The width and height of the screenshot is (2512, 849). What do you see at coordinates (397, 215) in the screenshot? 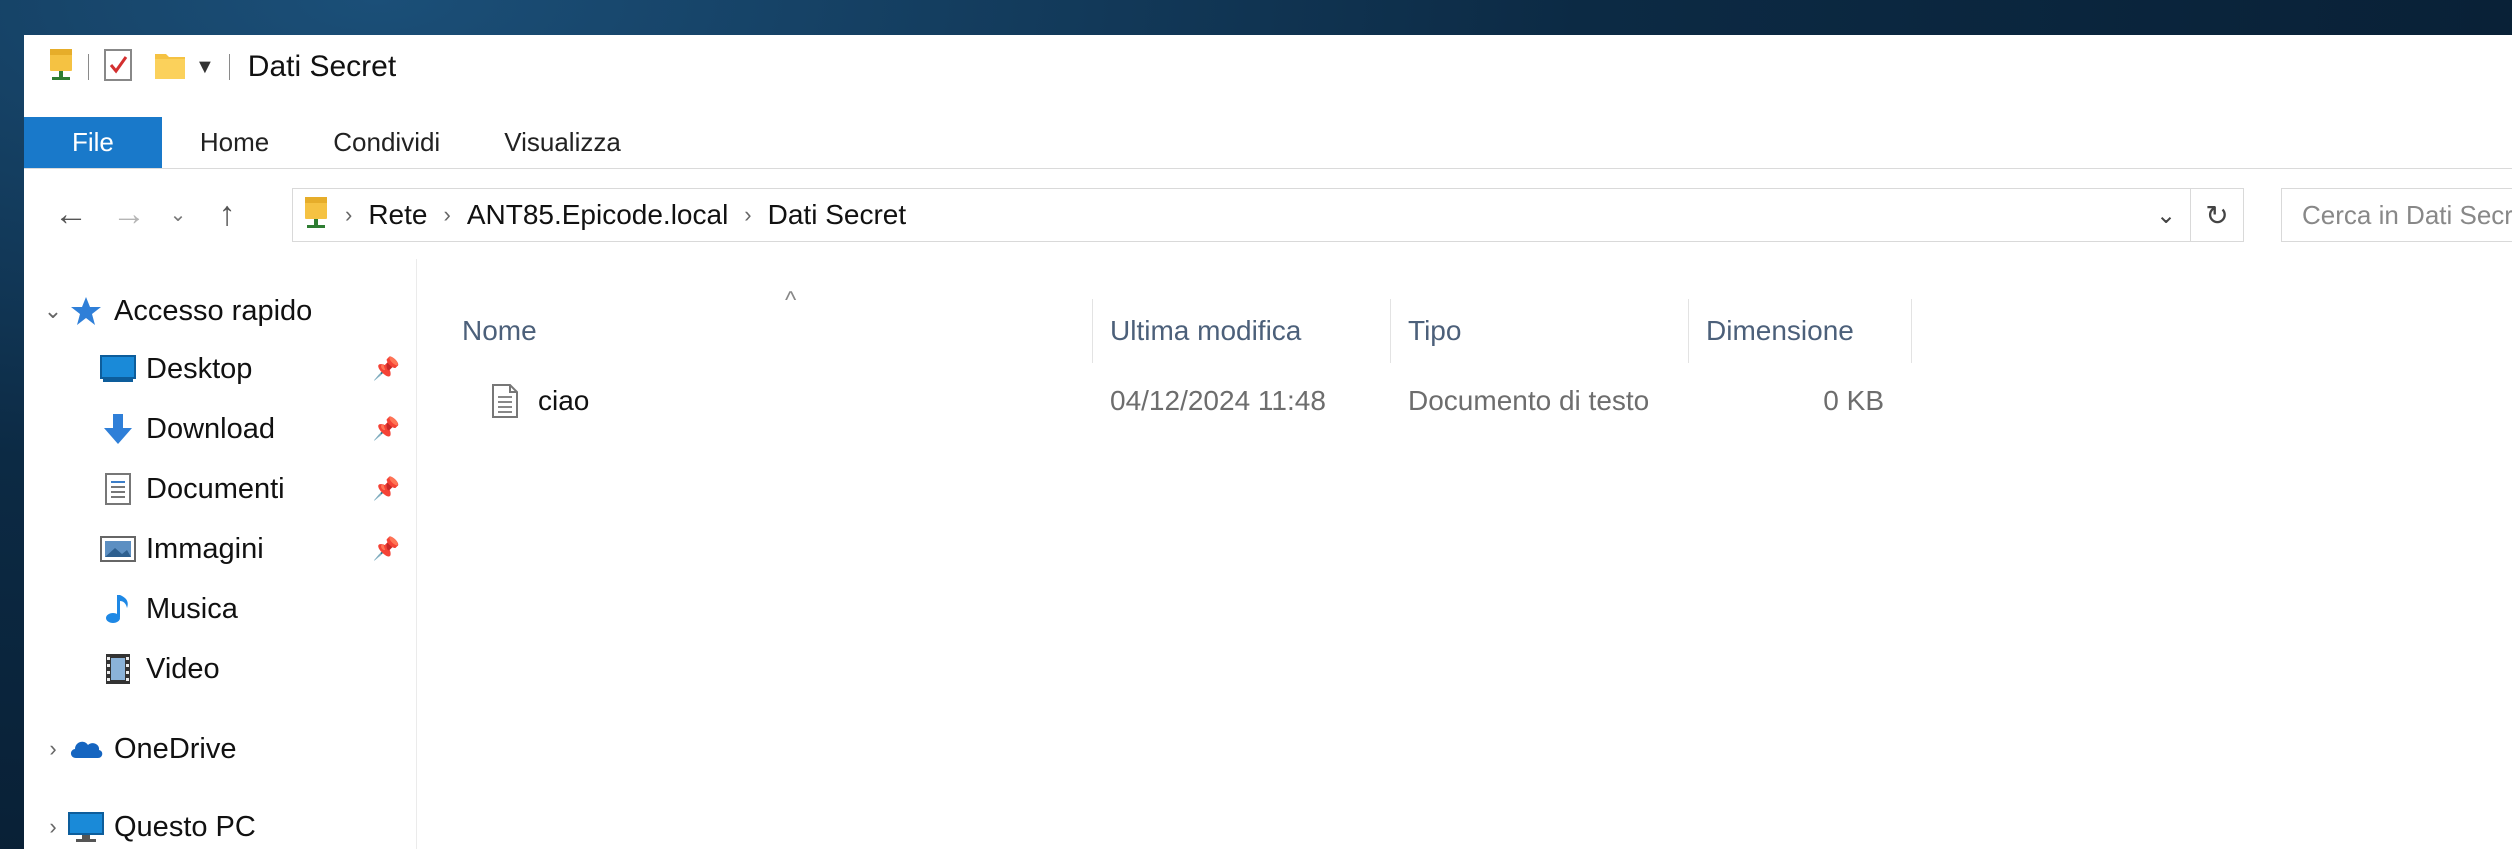
I see `breadcrumb-network: Rete` at bounding box center [397, 215].